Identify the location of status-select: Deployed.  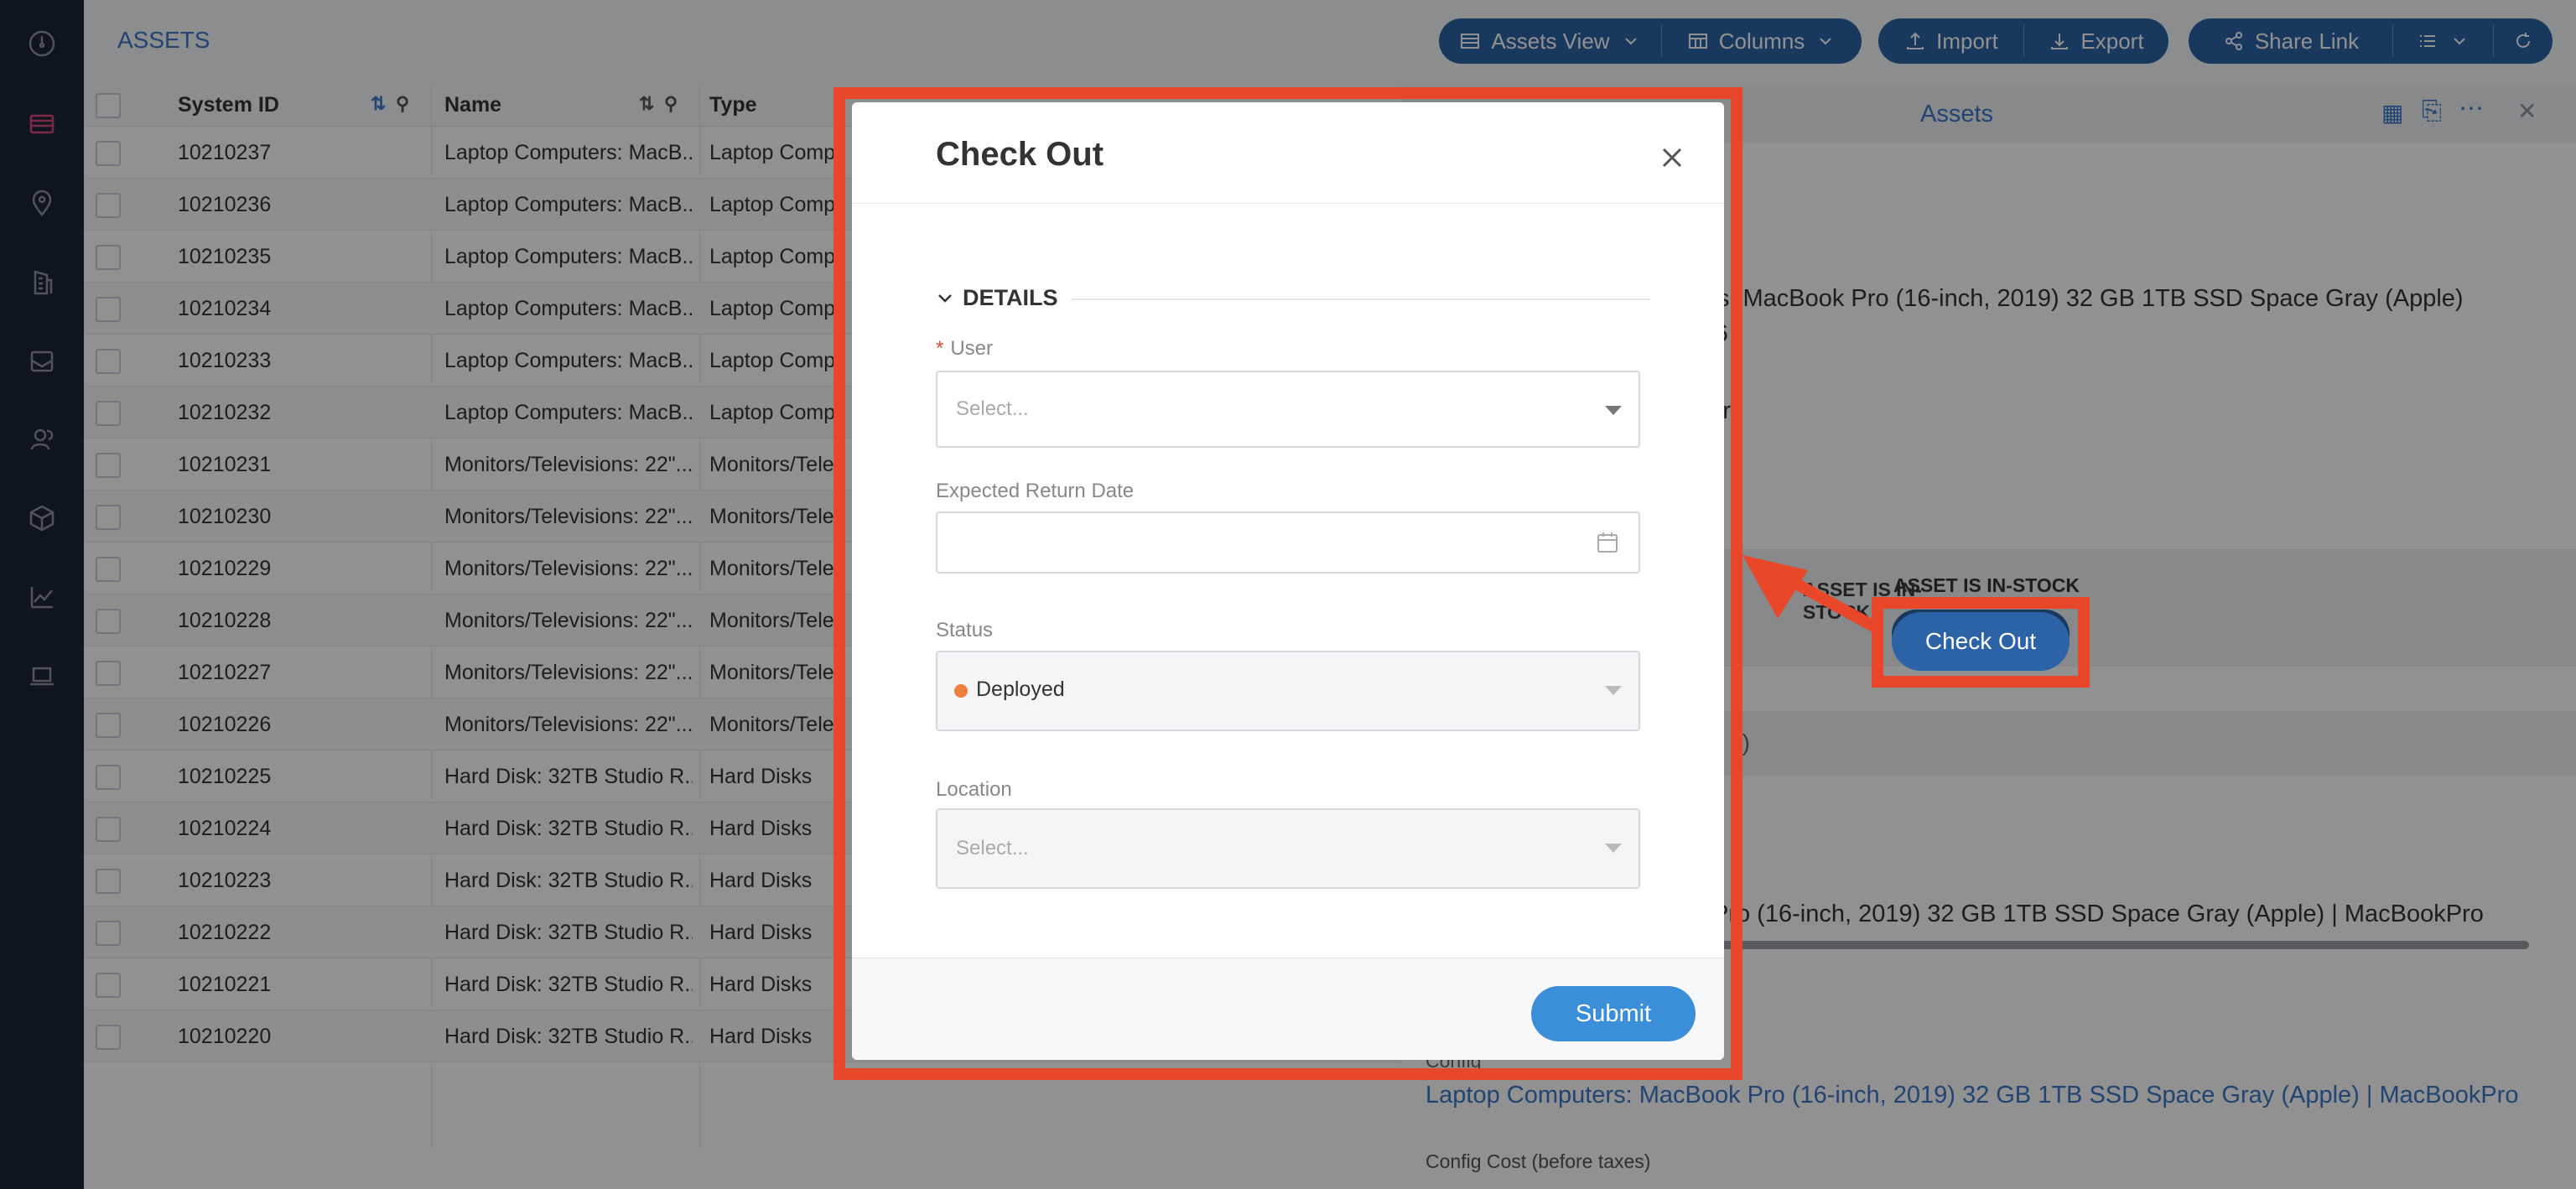
(1288, 691).